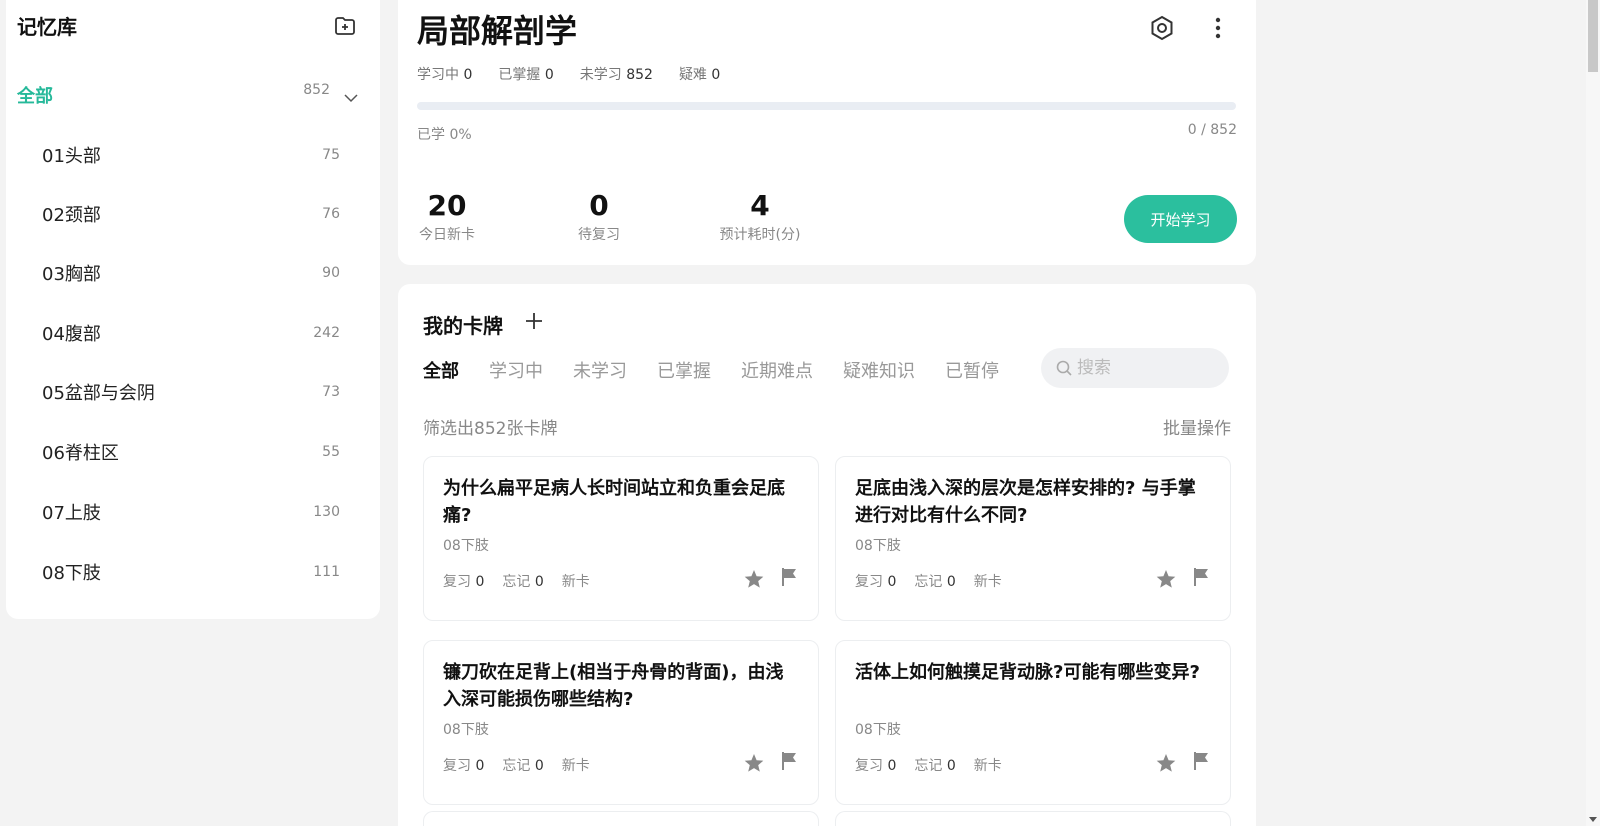 This screenshot has height=826, width=1600. What do you see at coordinates (1180, 219) in the screenshot?
I see `start-study-button: 开始学习` at bounding box center [1180, 219].